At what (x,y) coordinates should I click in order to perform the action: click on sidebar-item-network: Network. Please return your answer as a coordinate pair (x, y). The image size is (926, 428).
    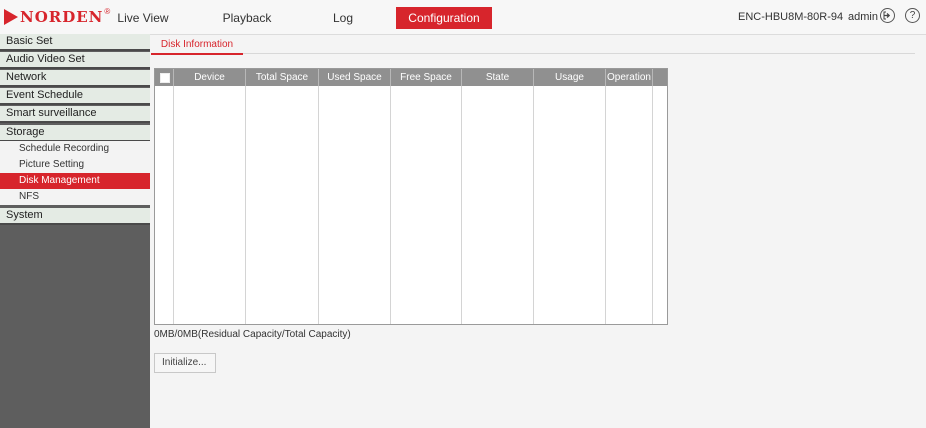
    Looking at the image, I should click on (75, 78).